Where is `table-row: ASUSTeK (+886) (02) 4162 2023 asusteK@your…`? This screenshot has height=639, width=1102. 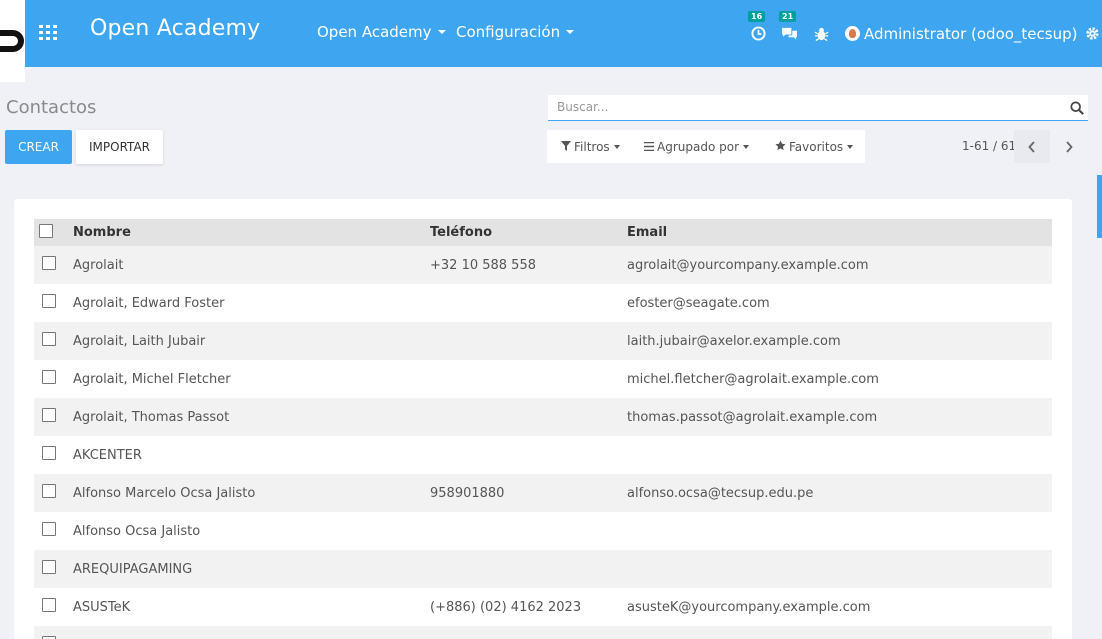
table-row: ASUSTeK (+886) (02) 4162 2023 asusteK@your… is located at coordinates (543, 607).